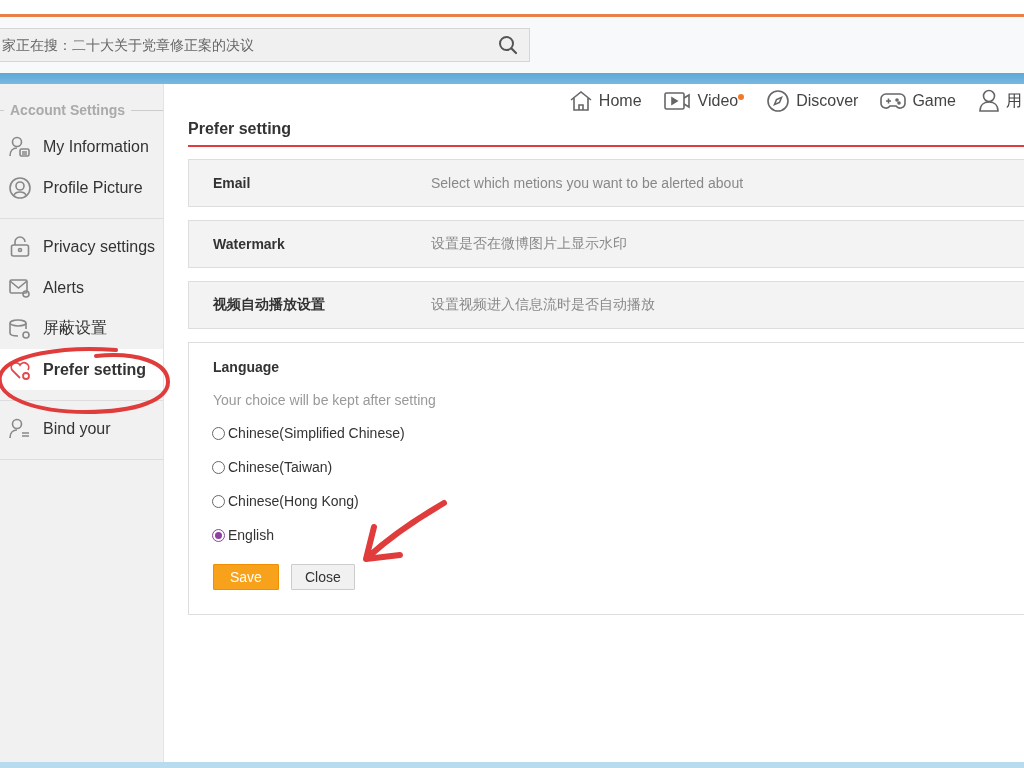 This screenshot has height=768, width=1024. What do you see at coordinates (618, 467) in the screenshot?
I see `language-option: Chinese(Taiwan)` at bounding box center [618, 467].